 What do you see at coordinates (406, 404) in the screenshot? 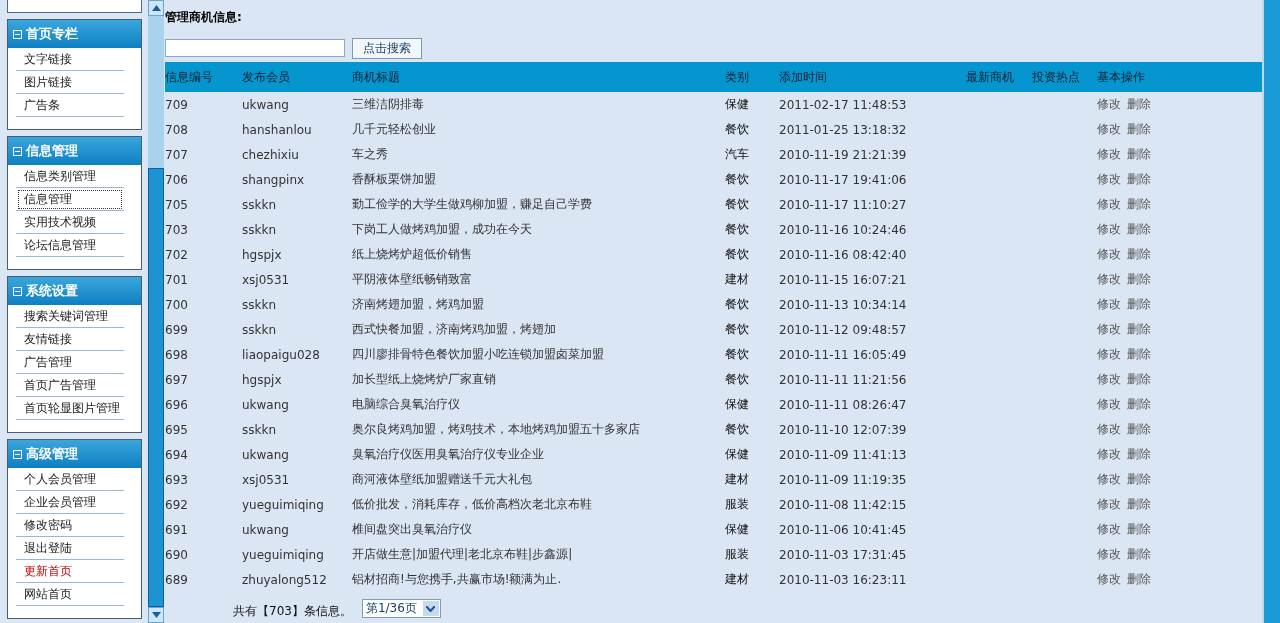
I see `table-cell-text: 电脑综合臭氧治疗仪` at bounding box center [406, 404].